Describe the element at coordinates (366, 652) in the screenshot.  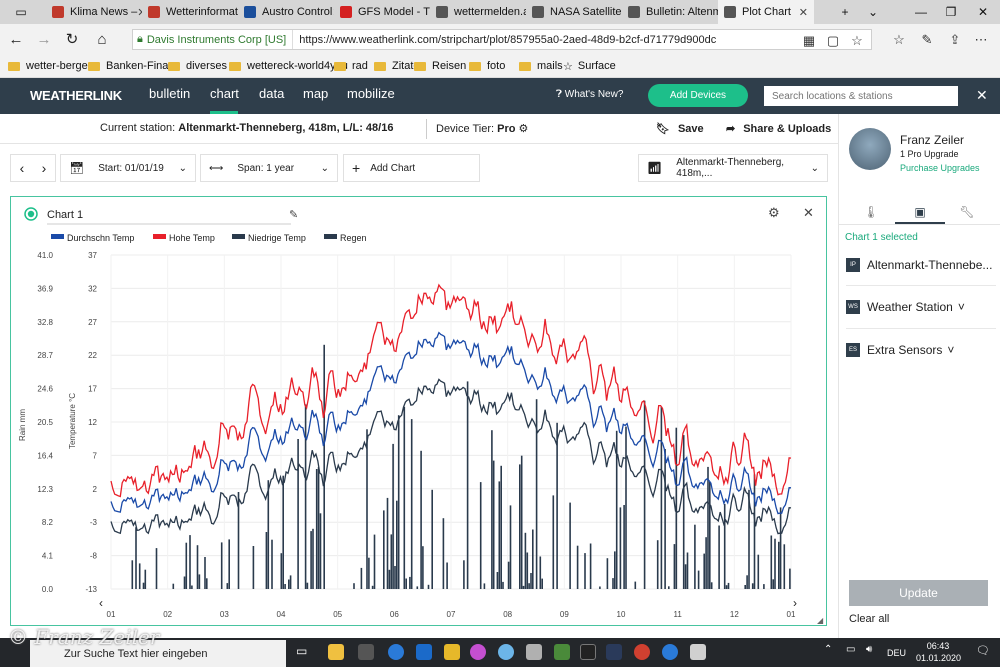
I see `store-icon` at that location.